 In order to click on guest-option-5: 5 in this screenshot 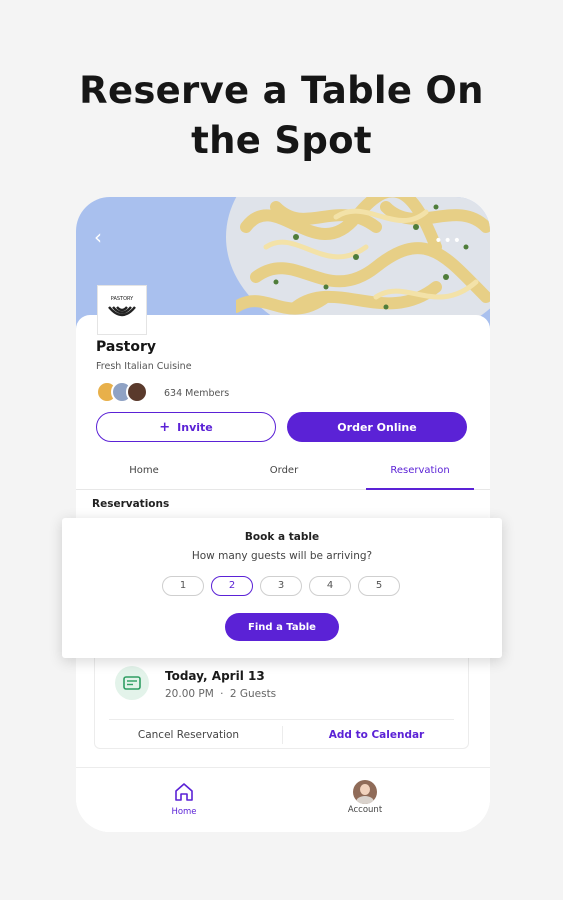, I will do `click(379, 586)`.